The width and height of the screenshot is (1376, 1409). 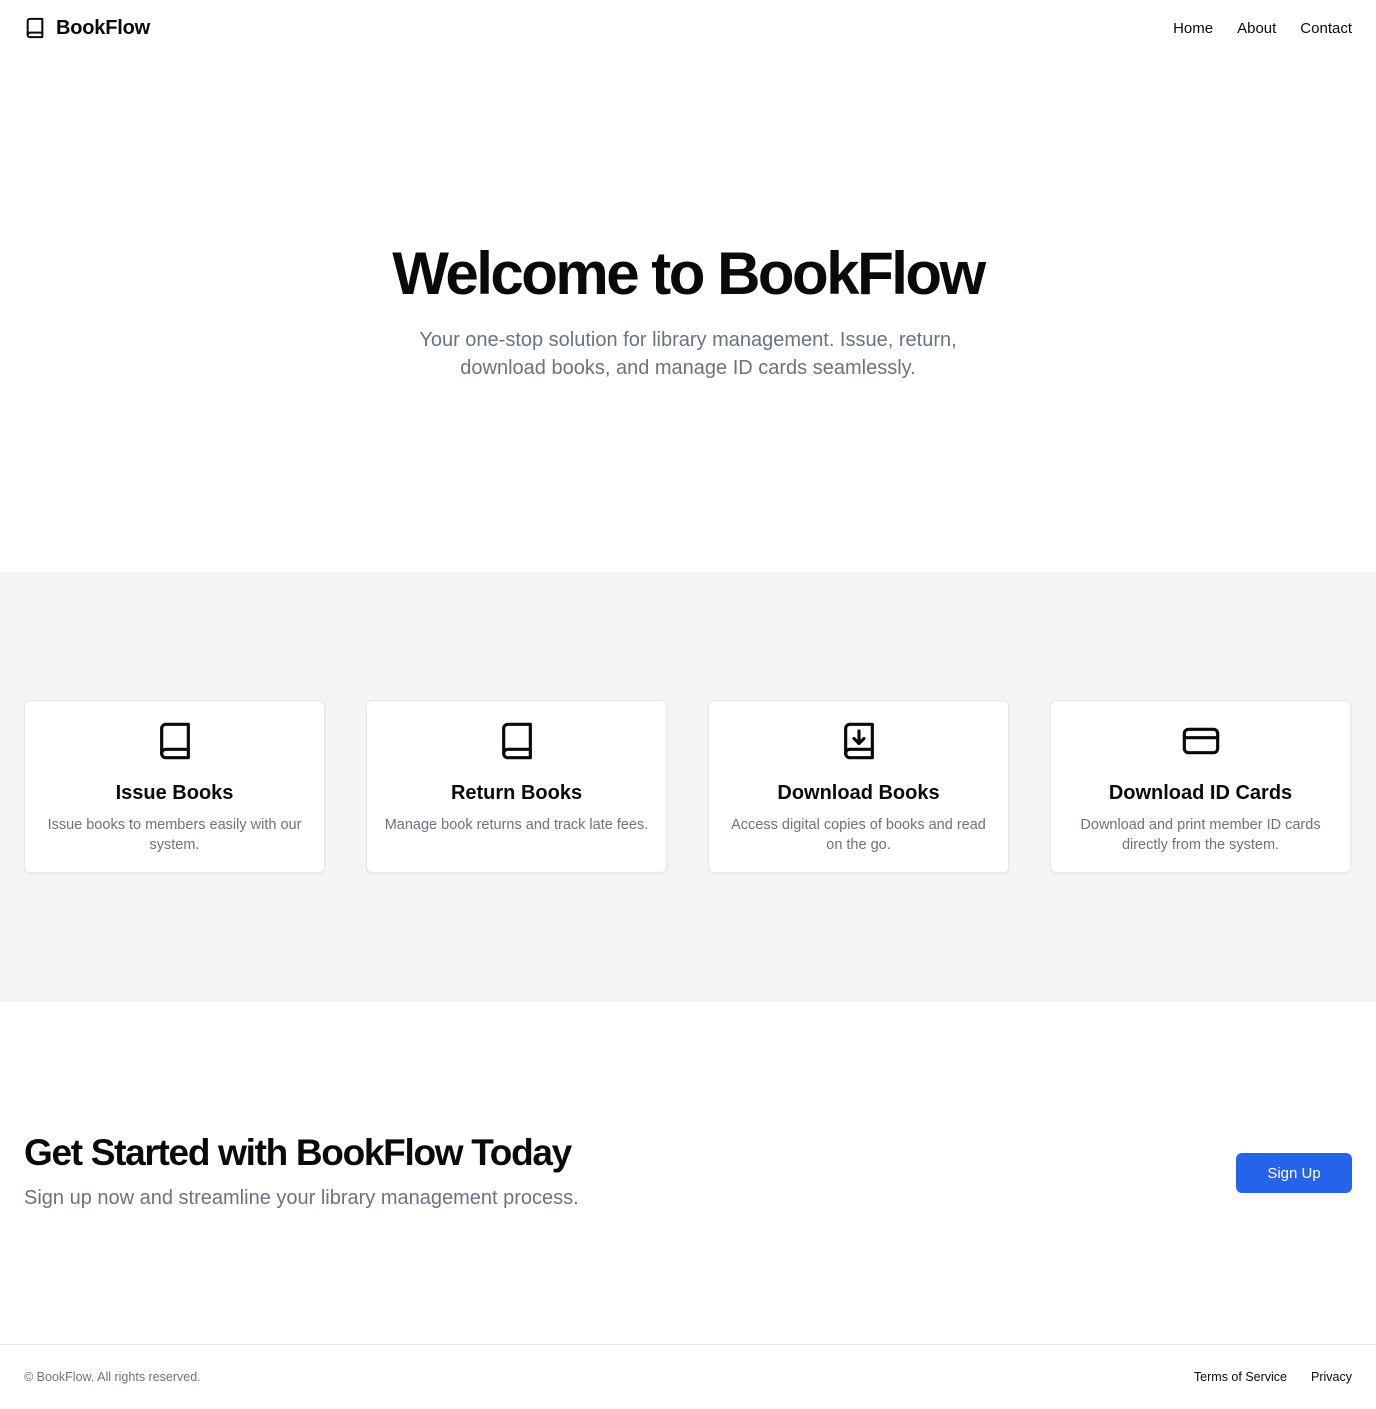 What do you see at coordinates (103, 27) in the screenshot?
I see `brand-name: BookFlow` at bounding box center [103, 27].